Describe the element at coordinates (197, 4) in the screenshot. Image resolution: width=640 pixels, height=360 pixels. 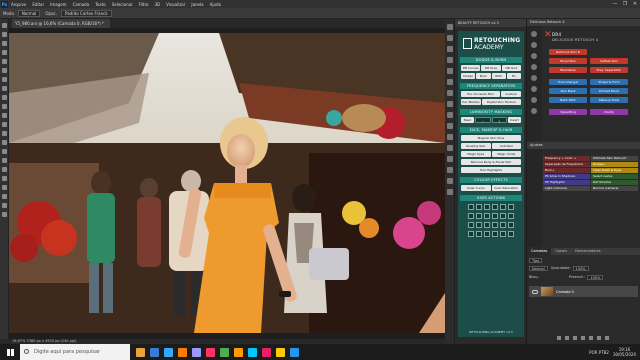
I see `menu-janela: Janela` at that location.